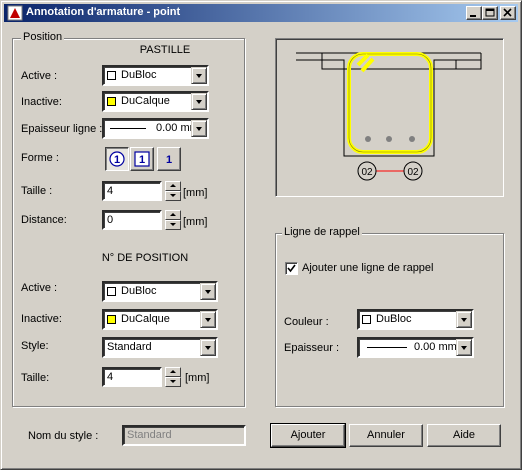 Image resolution: width=522 pixels, height=470 pixels. Describe the element at coordinates (139, 291) in the screenshot. I see `numero-active-value: DuBloc` at that location.